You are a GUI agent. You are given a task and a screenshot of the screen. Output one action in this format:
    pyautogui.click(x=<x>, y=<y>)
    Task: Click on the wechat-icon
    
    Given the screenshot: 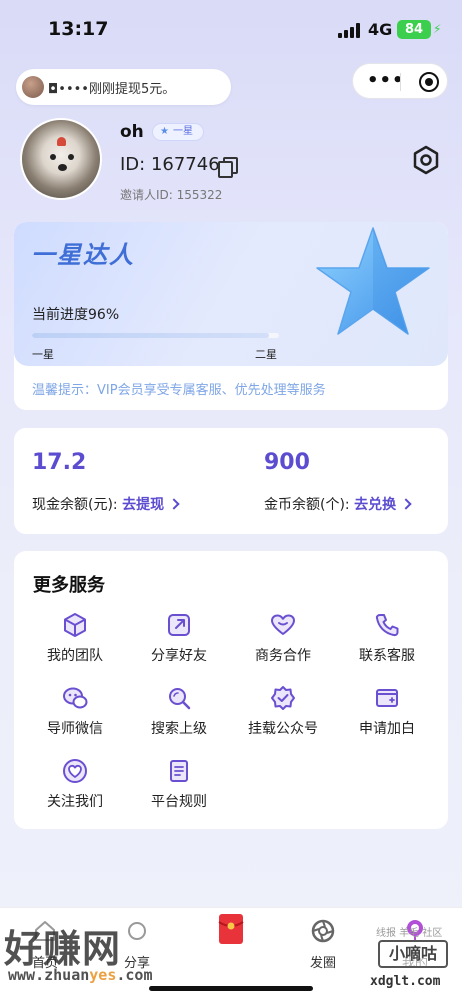 What is the action you would take?
    pyautogui.click(x=75, y=698)
    